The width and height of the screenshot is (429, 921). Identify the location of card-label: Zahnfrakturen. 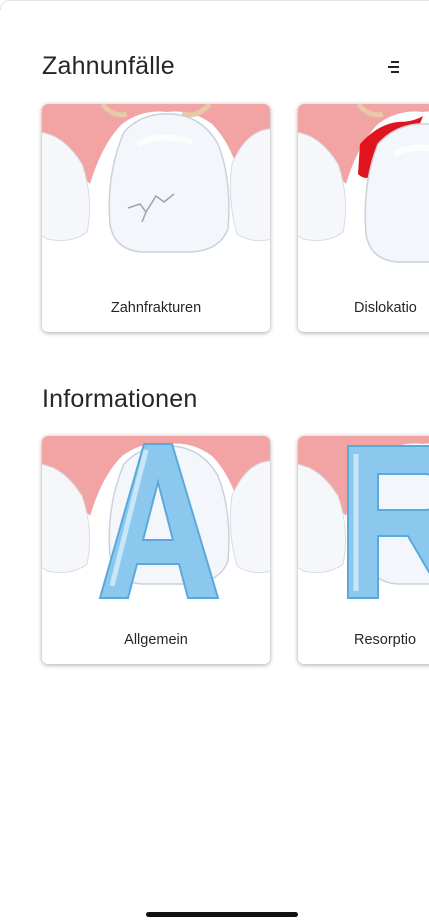
(156, 308).